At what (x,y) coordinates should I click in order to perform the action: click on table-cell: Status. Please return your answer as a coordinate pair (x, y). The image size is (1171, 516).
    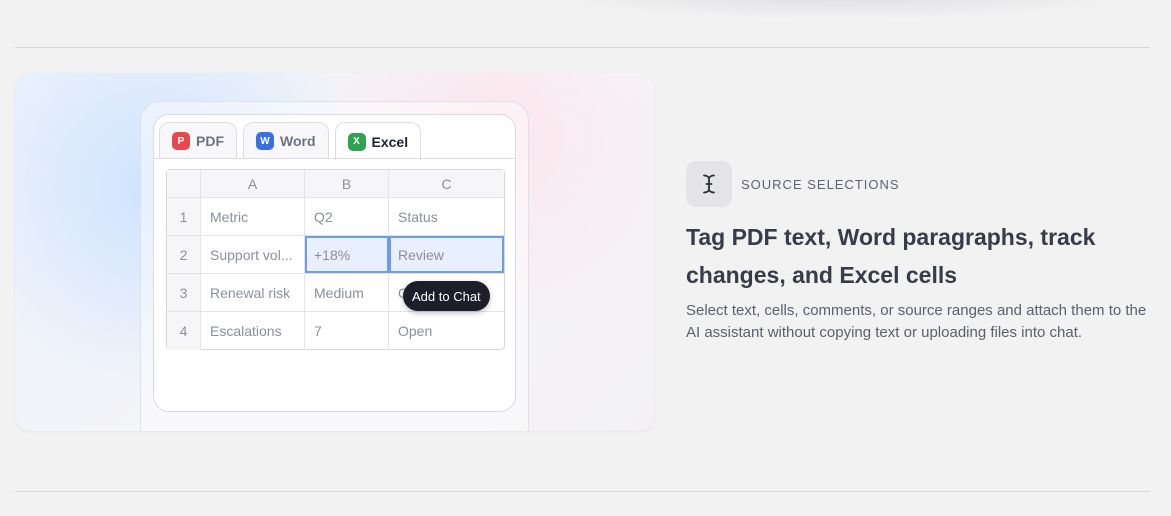
    Looking at the image, I should click on (446, 216).